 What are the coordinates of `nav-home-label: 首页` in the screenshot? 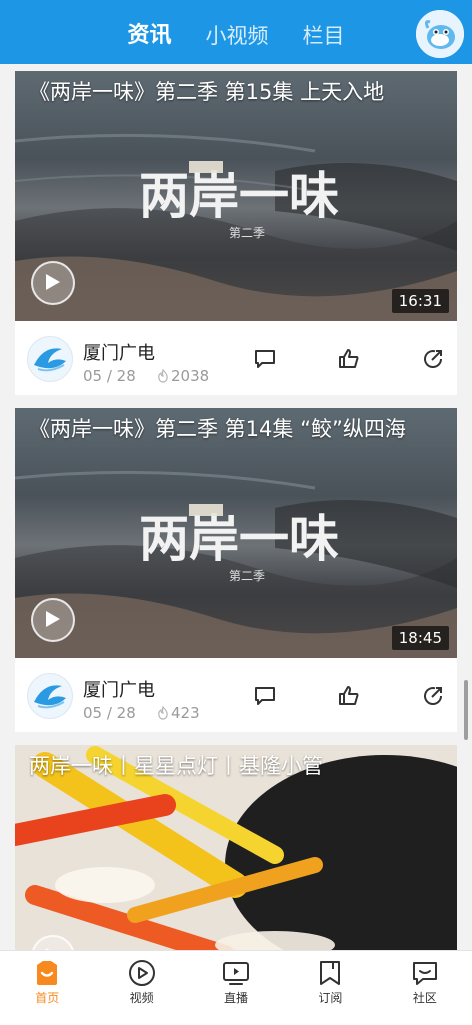 It's located at (47, 998).